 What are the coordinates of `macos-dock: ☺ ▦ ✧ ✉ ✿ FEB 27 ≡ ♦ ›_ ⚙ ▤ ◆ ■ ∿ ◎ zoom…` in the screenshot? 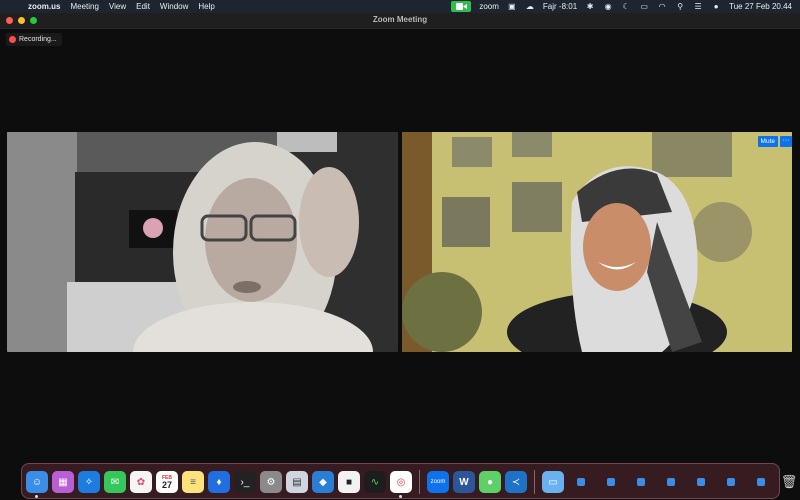 It's located at (409, 481).